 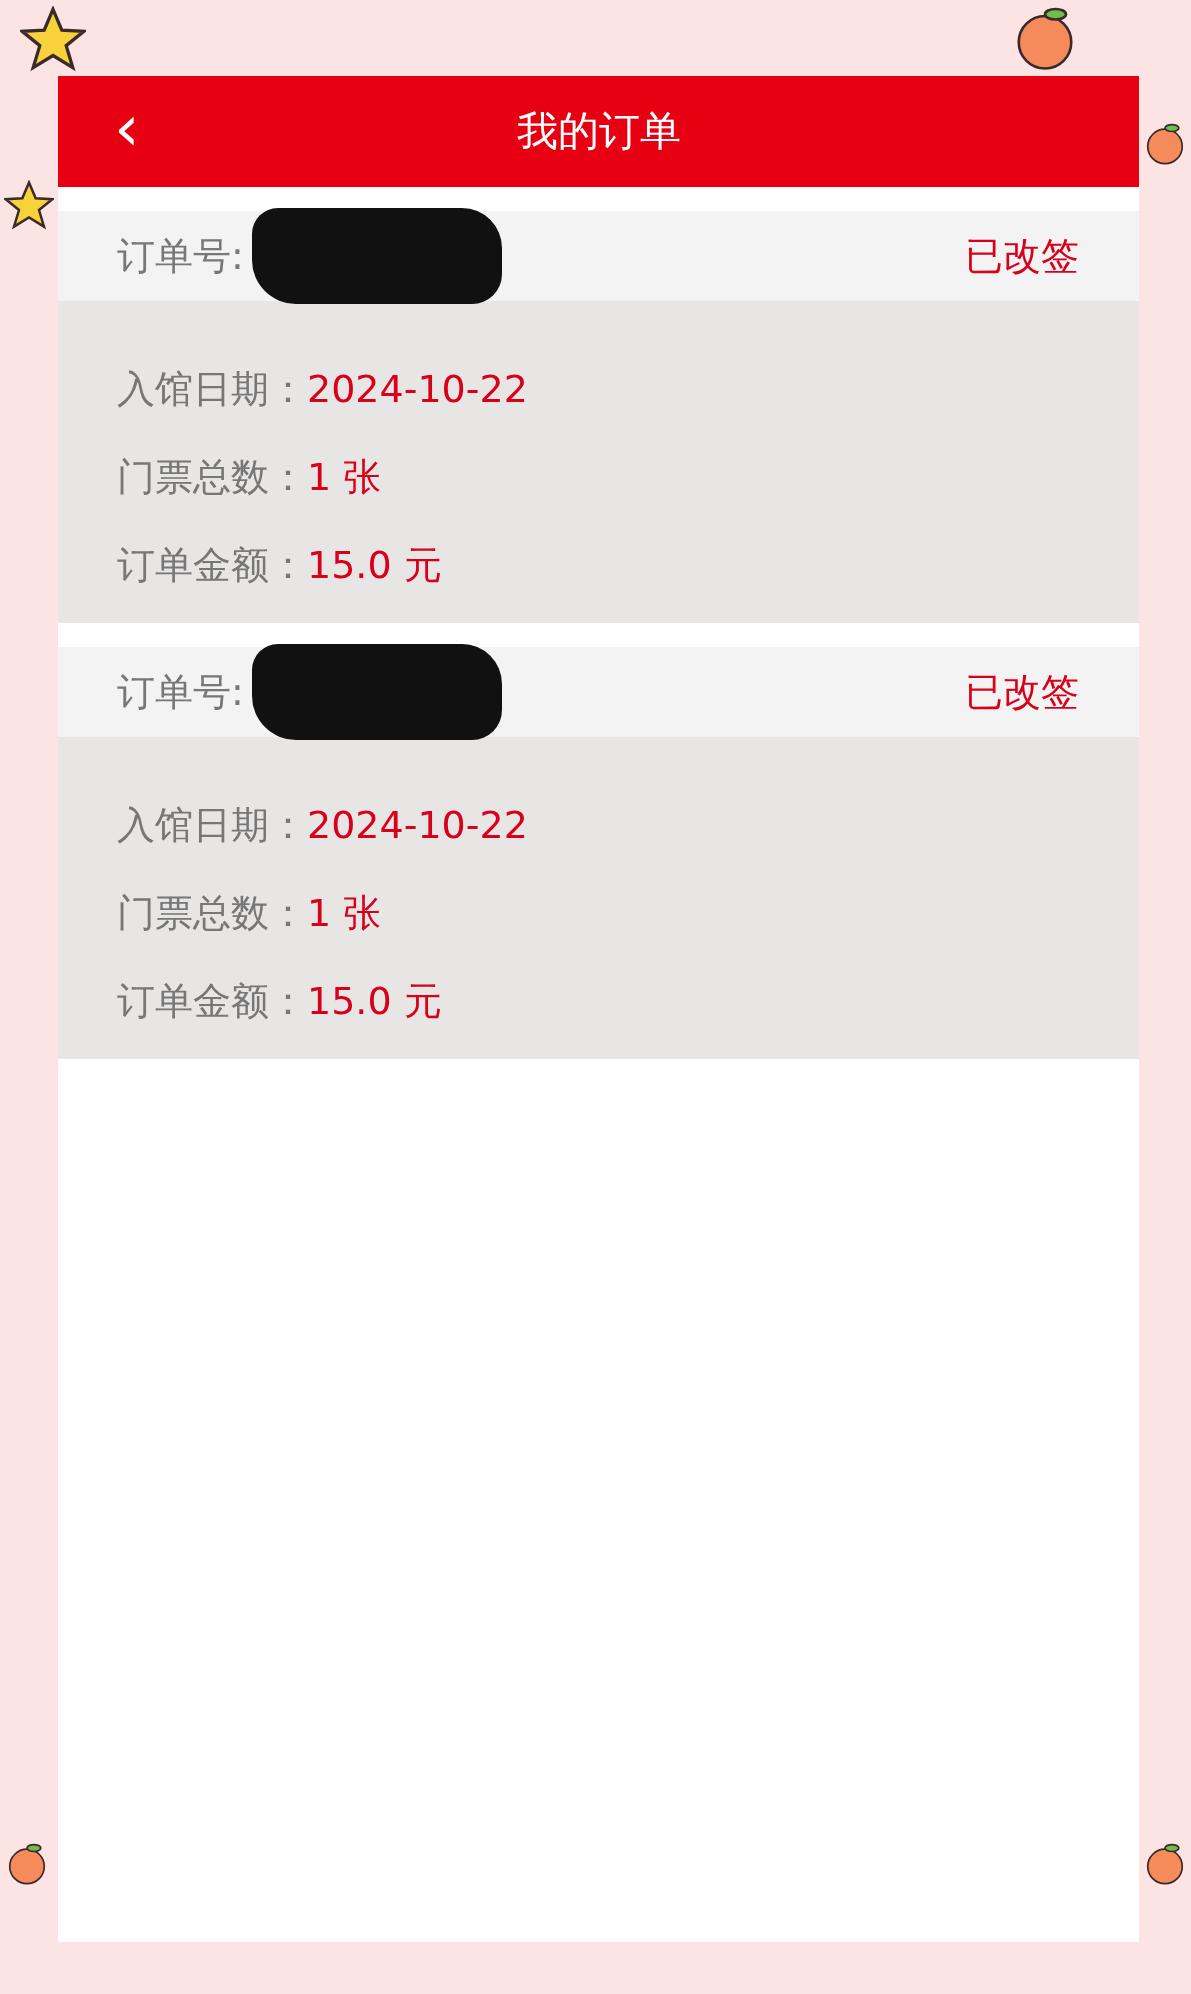 I want to click on back-button: ‹, so click(x=127, y=131).